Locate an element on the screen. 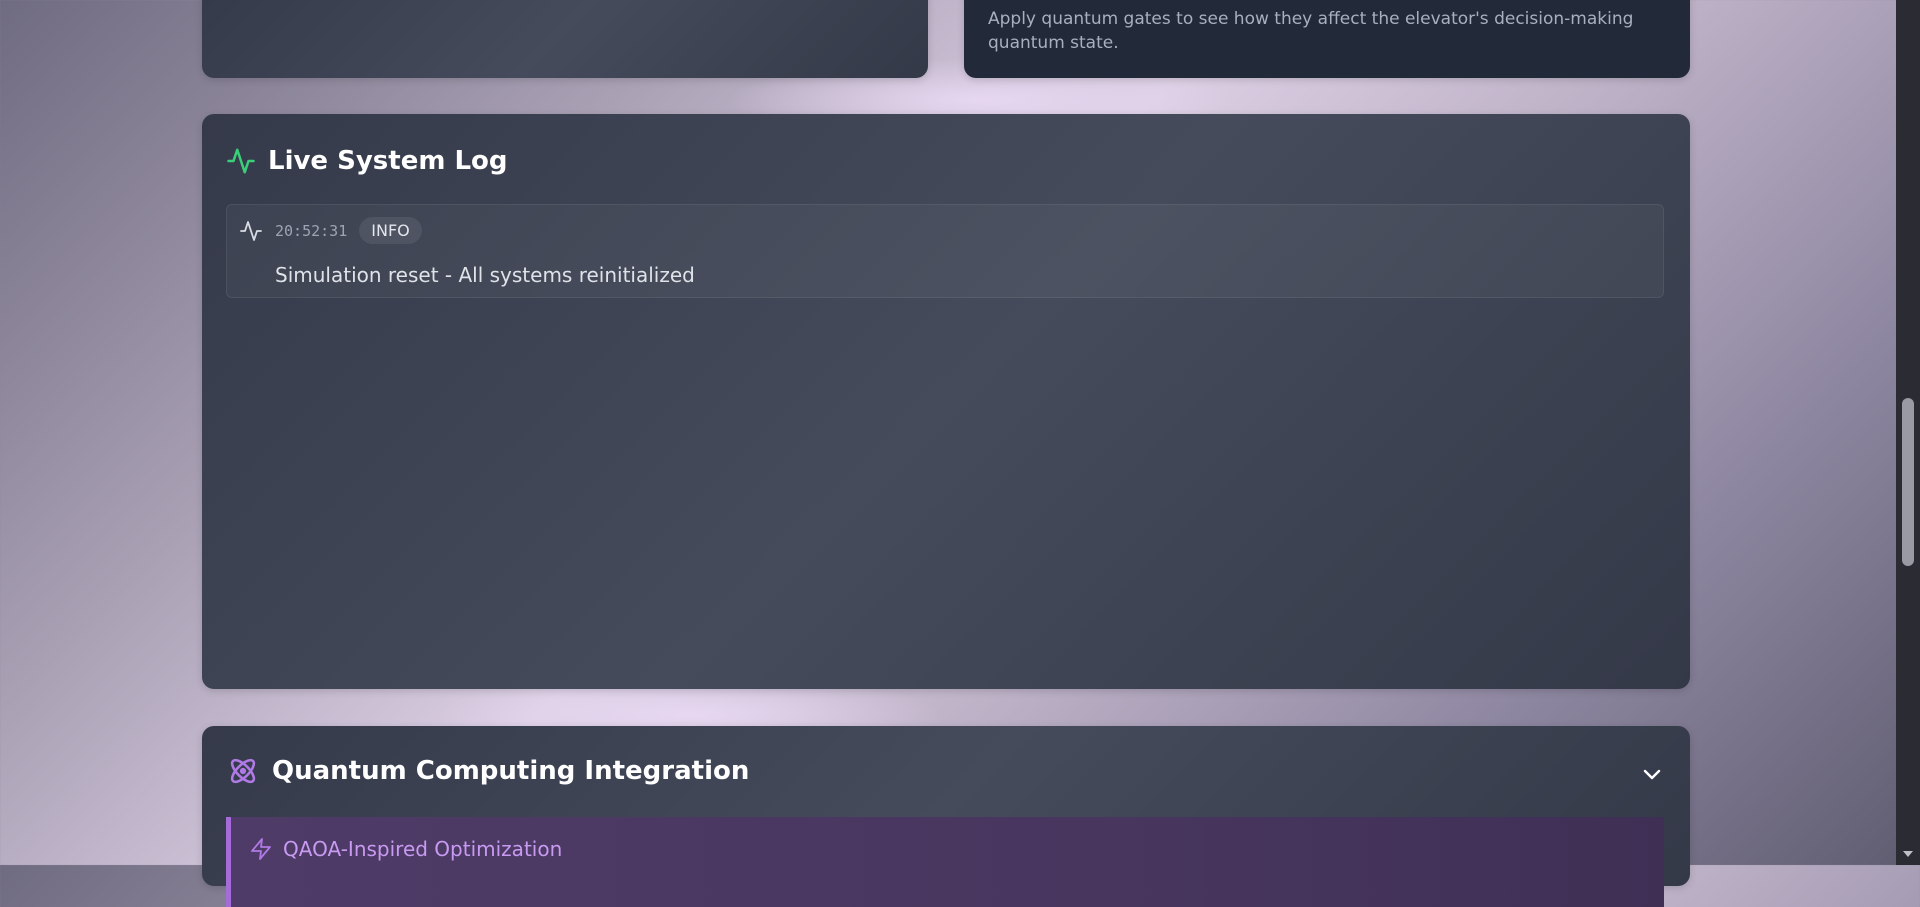 Image resolution: width=1920 pixels, height=907 pixels. log-entry: 20:52:31 INFO is located at coordinates (330, 230).